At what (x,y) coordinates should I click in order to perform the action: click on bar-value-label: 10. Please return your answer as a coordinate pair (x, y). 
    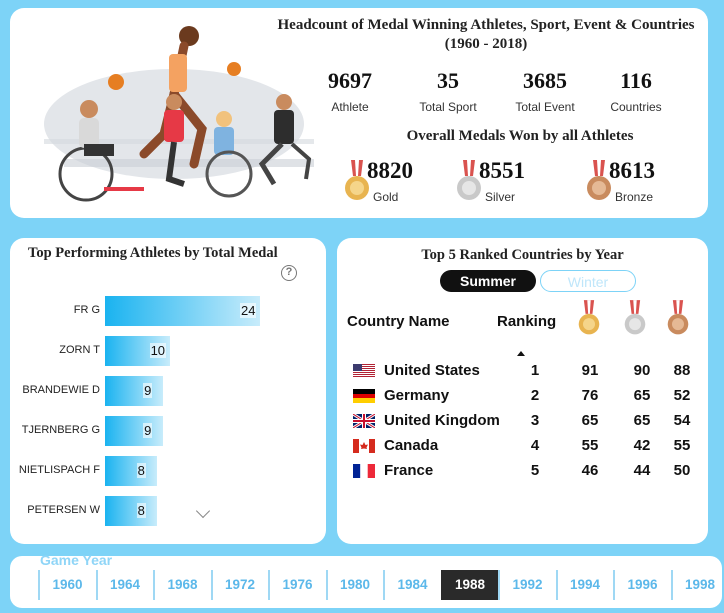
    Looking at the image, I should click on (158, 350).